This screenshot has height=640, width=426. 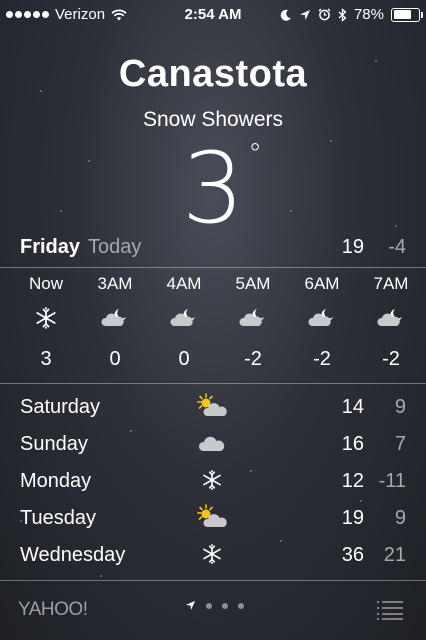 I want to click on daily-day-name: Saturday, so click(x=60, y=407).